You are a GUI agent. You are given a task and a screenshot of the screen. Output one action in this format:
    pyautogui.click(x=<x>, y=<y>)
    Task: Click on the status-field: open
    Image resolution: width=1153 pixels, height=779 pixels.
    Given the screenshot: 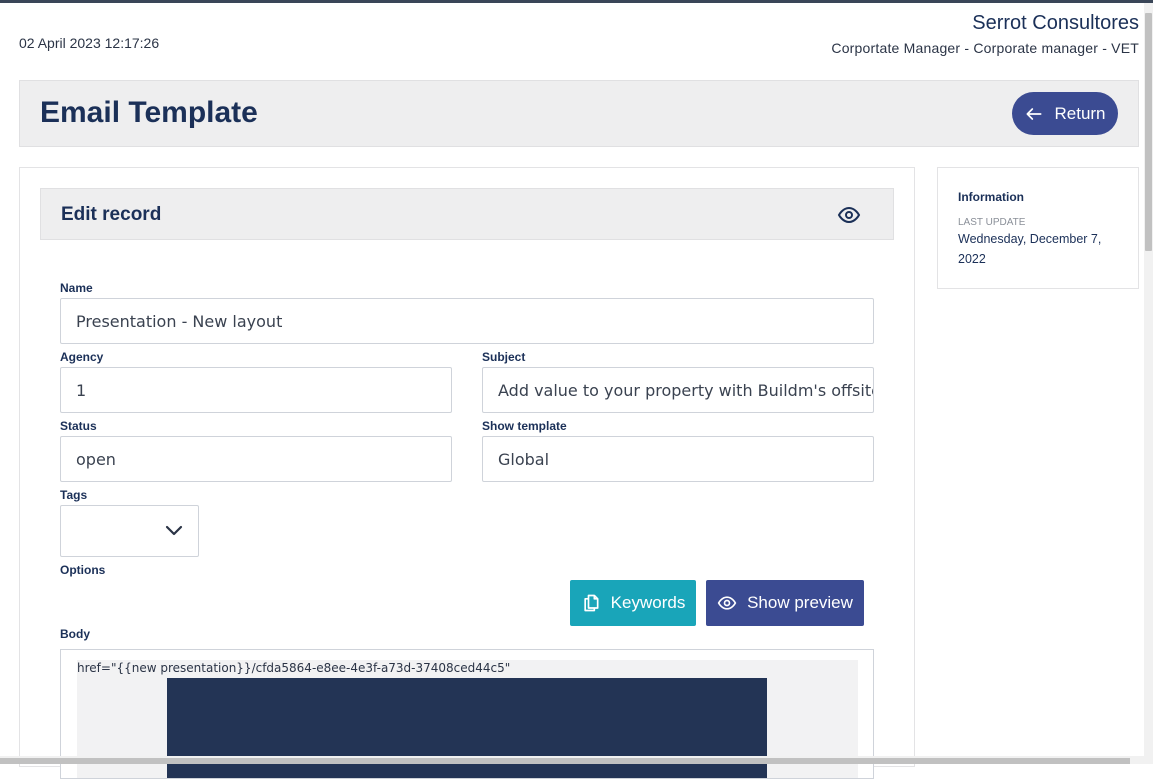 What is the action you would take?
    pyautogui.click(x=256, y=459)
    